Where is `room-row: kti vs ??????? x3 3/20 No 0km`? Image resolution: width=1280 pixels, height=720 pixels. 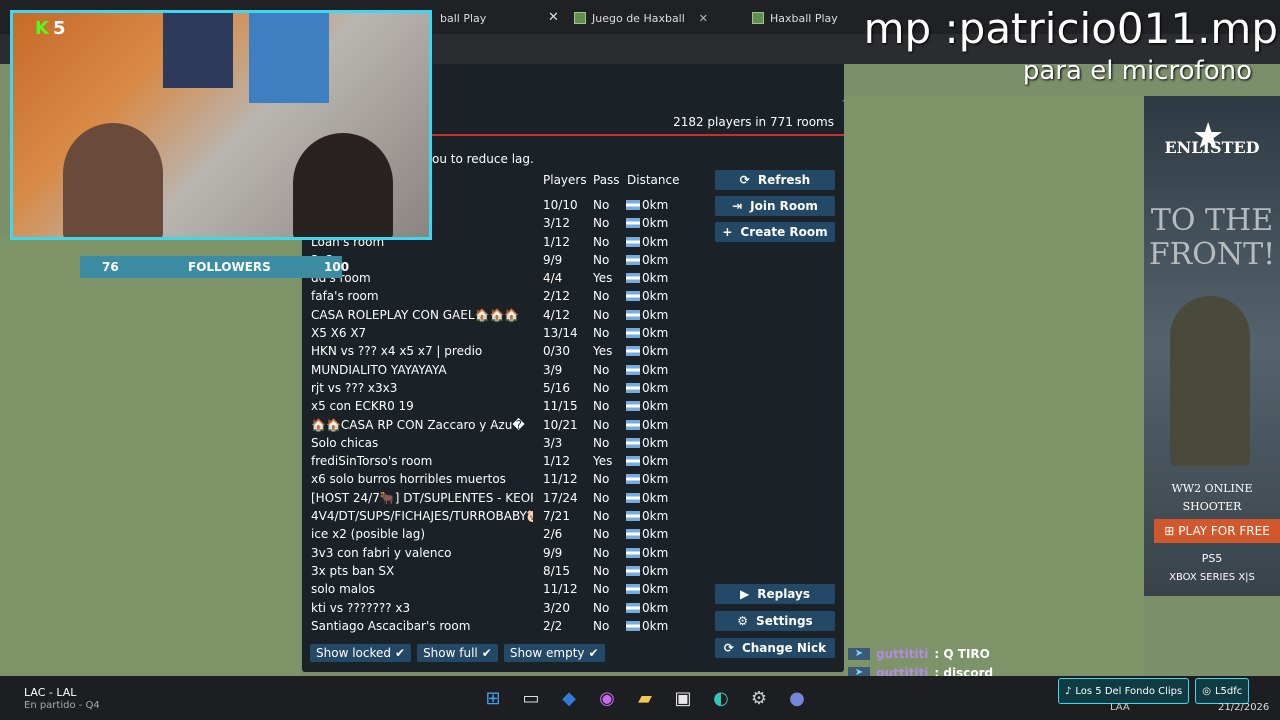
room-row: kti vs ??????? x3 3/20 No 0km is located at coordinates (507, 609).